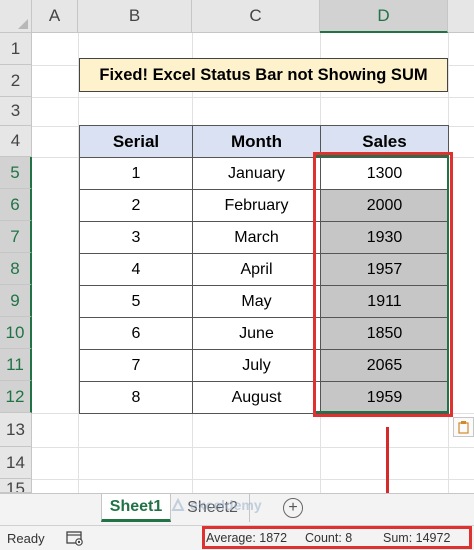  Describe the element at coordinates (256, 365) in the screenshot. I see `cell-month: July` at that location.